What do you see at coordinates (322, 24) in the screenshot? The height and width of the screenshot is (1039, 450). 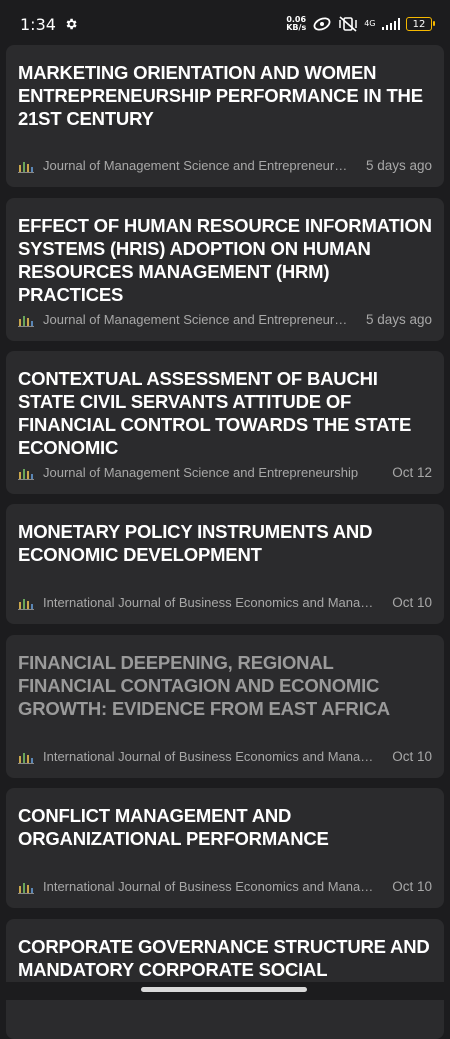 I see `hotspot-link-icon` at bounding box center [322, 24].